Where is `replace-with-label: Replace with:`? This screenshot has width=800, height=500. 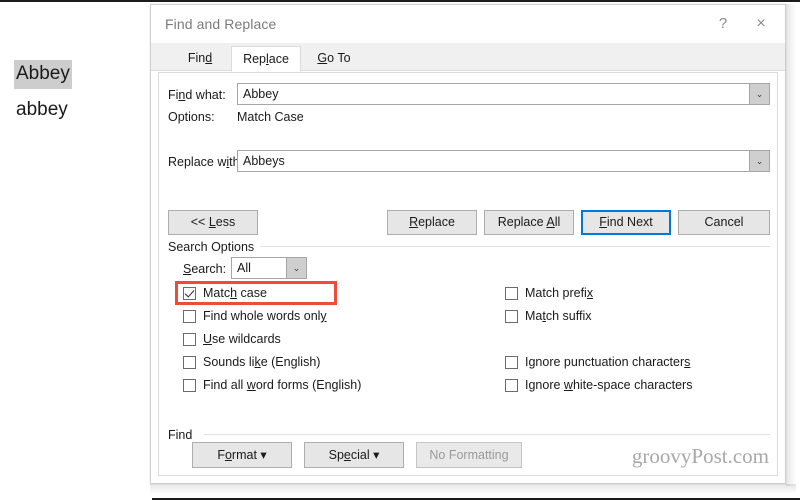
replace-with-label: Replace with: is located at coordinates (205, 162).